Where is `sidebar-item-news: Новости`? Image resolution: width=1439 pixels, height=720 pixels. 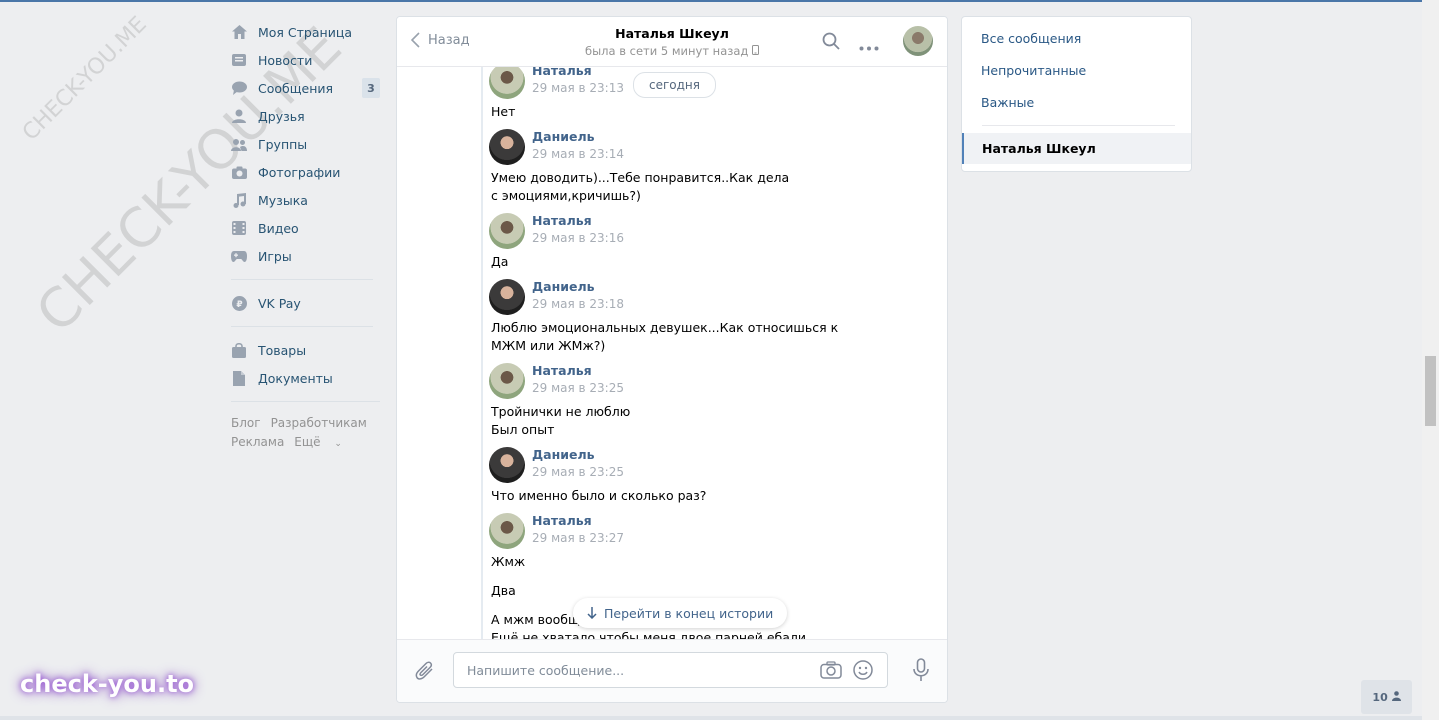 sidebar-item-news: Новости is located at coordinates (305, 60).